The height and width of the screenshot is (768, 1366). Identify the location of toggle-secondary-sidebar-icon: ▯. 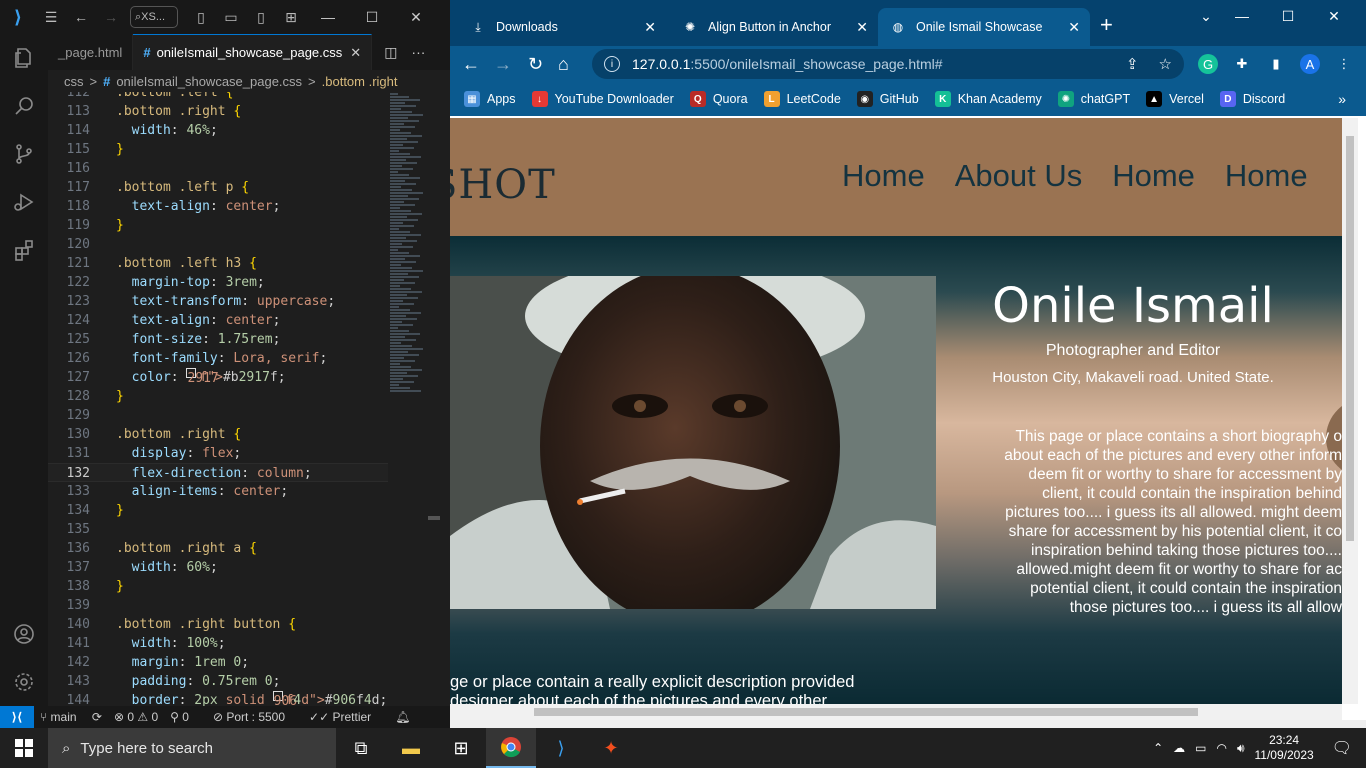
(261, 17).